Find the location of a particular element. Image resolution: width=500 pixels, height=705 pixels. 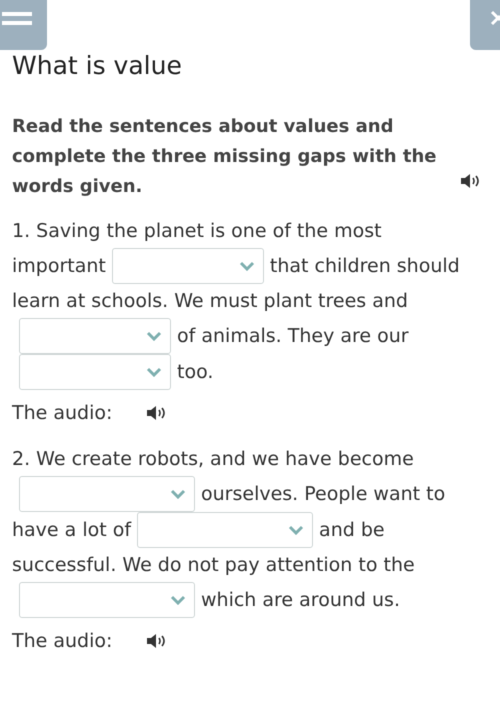

sentence-text: learn at schools. We must plant trees and is located at coordinates (210, 301).